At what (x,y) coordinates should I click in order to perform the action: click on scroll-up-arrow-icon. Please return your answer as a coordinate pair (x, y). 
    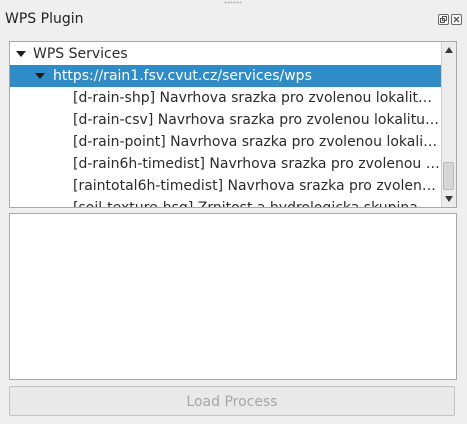
    Looking at the image, I should click on (449, 50).